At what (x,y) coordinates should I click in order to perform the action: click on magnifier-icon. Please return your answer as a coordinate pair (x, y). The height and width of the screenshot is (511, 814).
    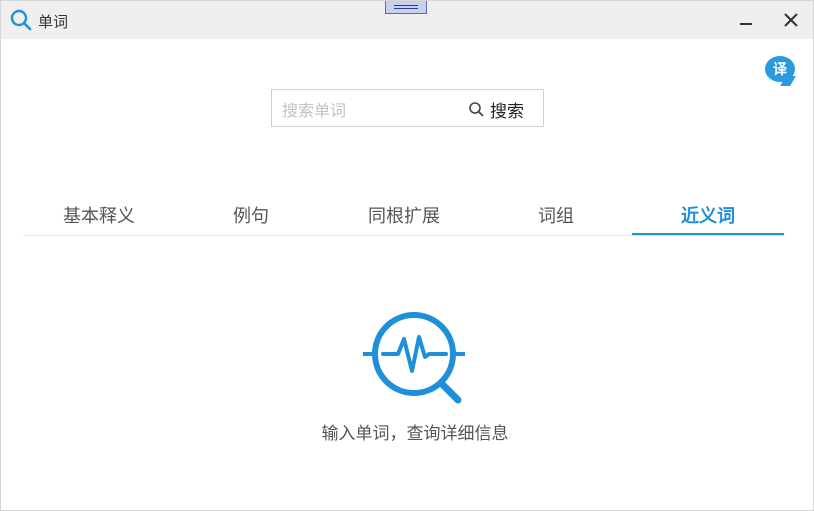
    Looking at the image, I should click on (476, 109).